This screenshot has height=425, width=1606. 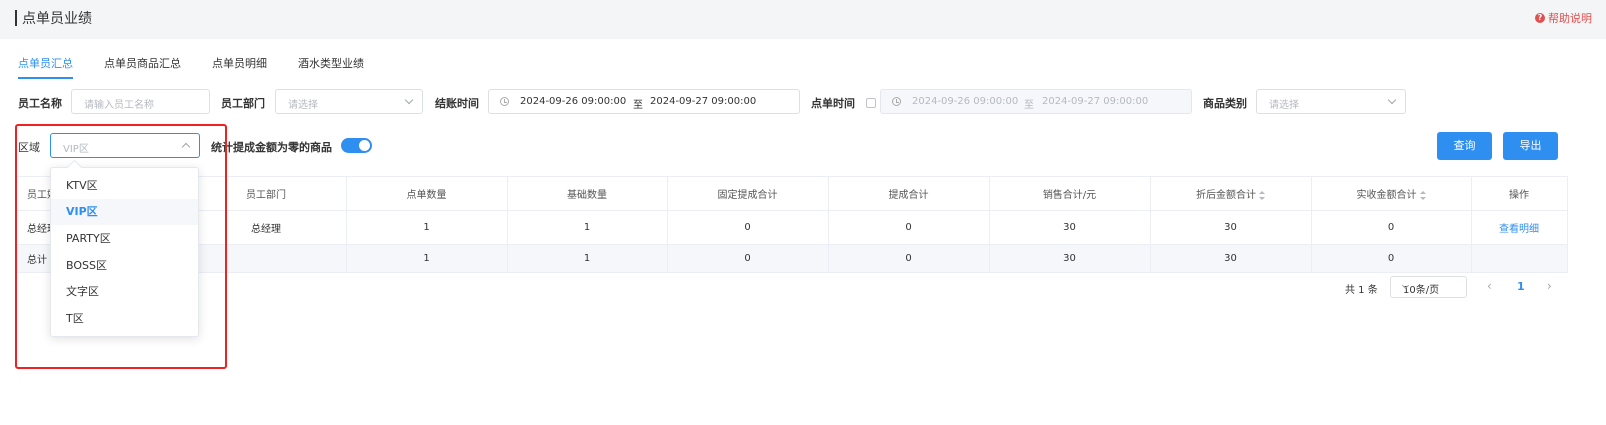 I want to click on cell-sales: 30, so click(x=1070, y=227).